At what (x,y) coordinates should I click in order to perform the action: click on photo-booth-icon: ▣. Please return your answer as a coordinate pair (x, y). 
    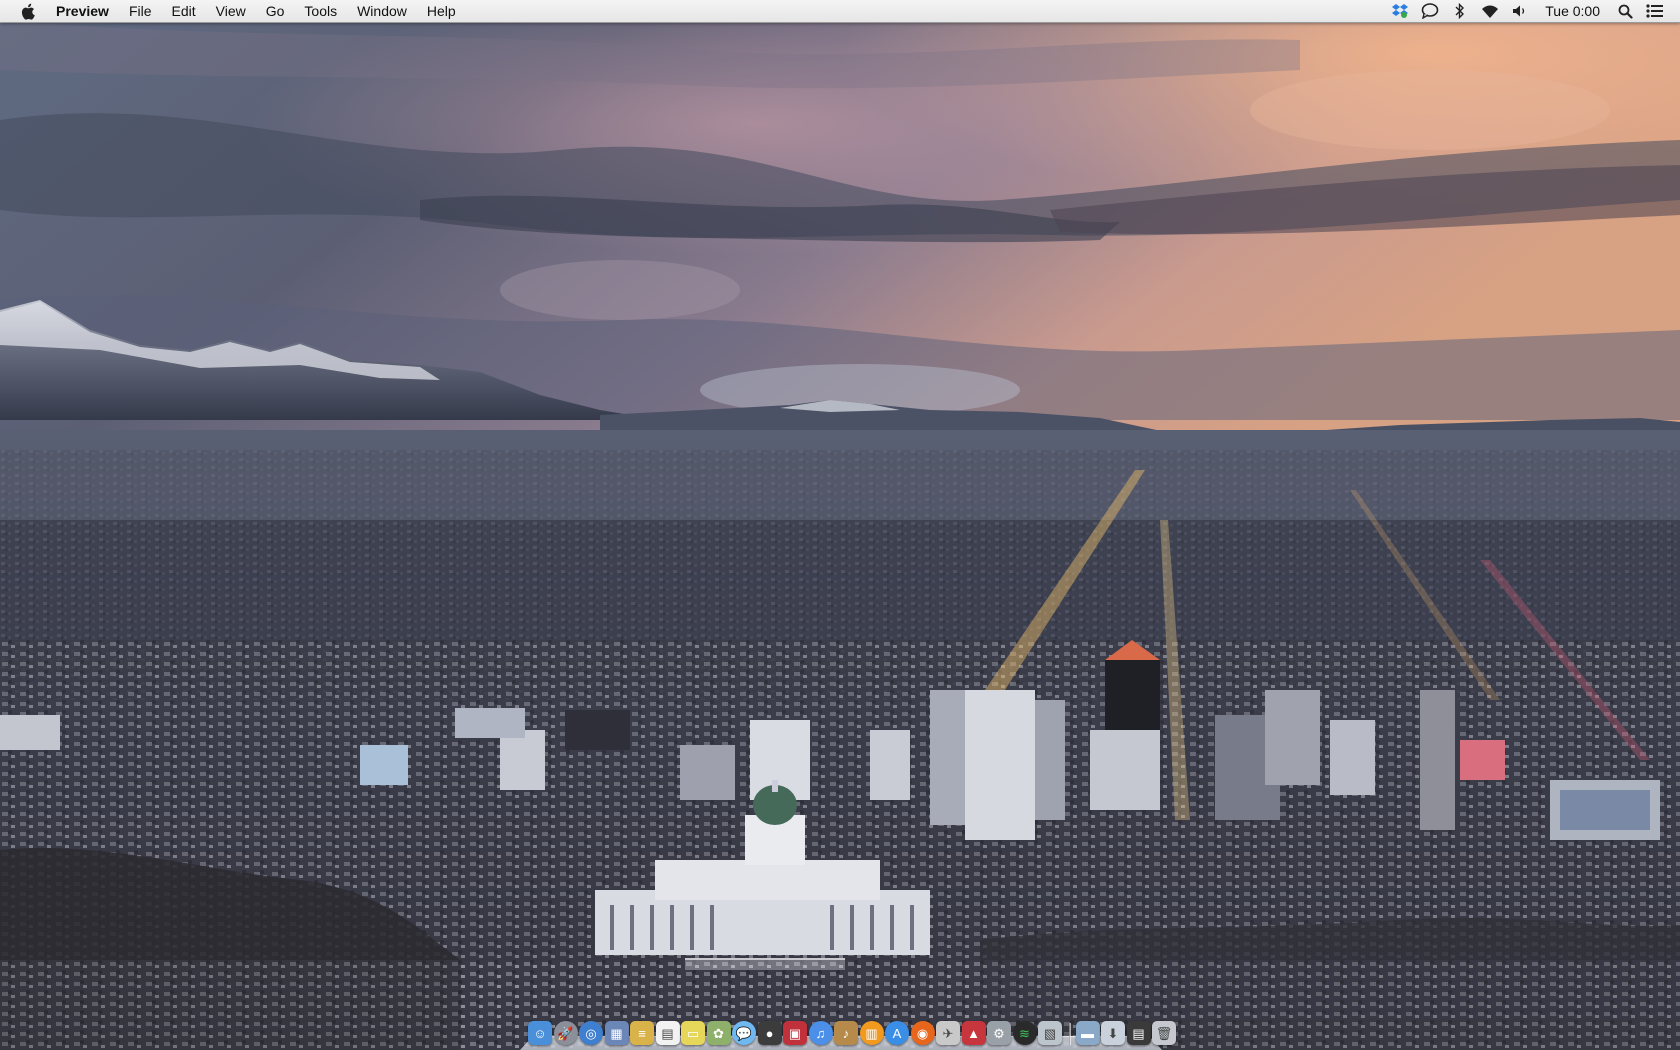
    Looking at the image, I should click on (795, 1033).